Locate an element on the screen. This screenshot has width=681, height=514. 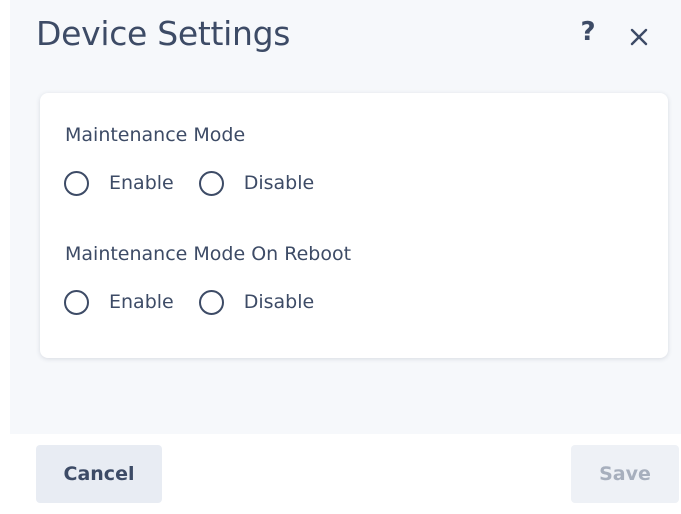
maintenance-mode-radio-group: Enable Disable is located at coordinates (201, 183).